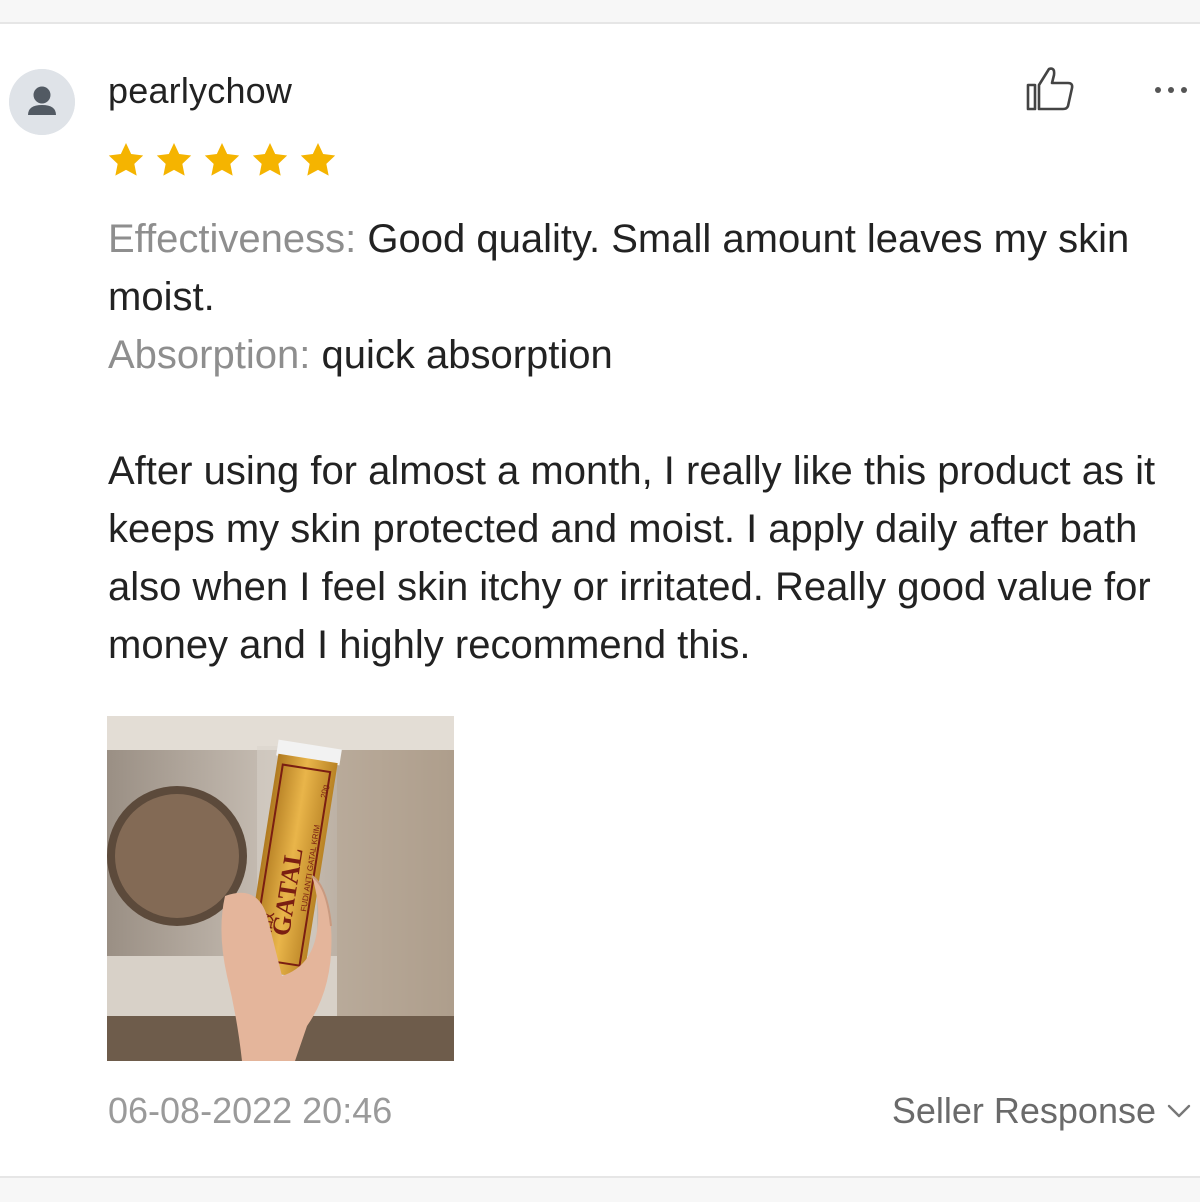 The height and width of the screenshot is (1202, 1200). What do you see at coordinates (280, 888) in the screenshot?
I see `review-photo: GATAL FUDI ANTI GATAL KRIM 肤敌 20g` at bounding box center [280, 888].